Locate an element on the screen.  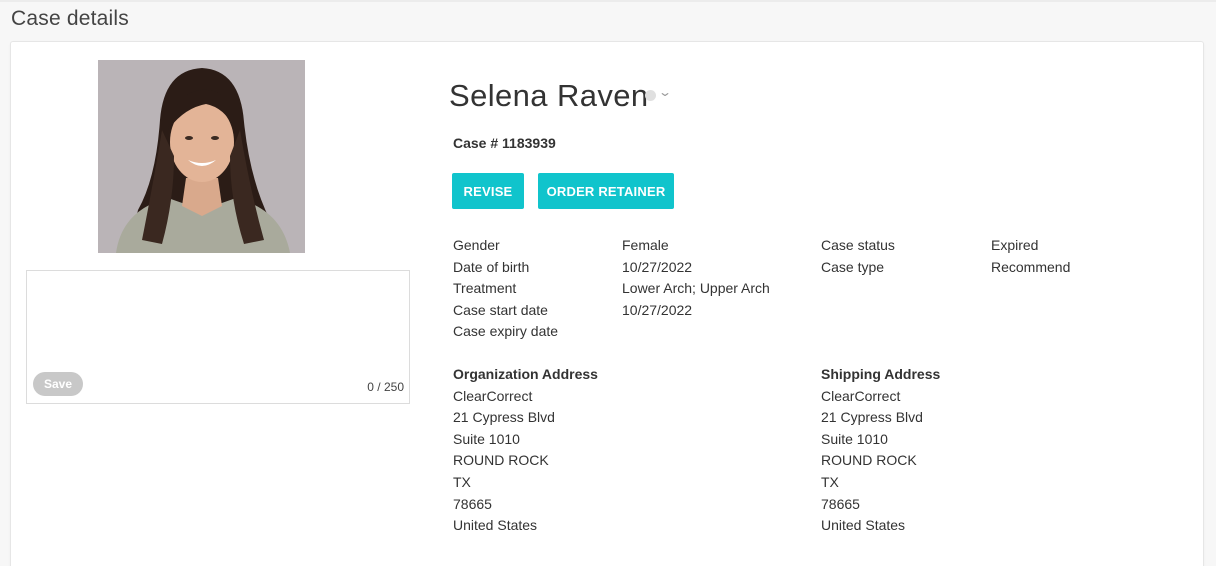
detail-label-case-expiry-date: Case expiry date is located at coordinates (506, 331).